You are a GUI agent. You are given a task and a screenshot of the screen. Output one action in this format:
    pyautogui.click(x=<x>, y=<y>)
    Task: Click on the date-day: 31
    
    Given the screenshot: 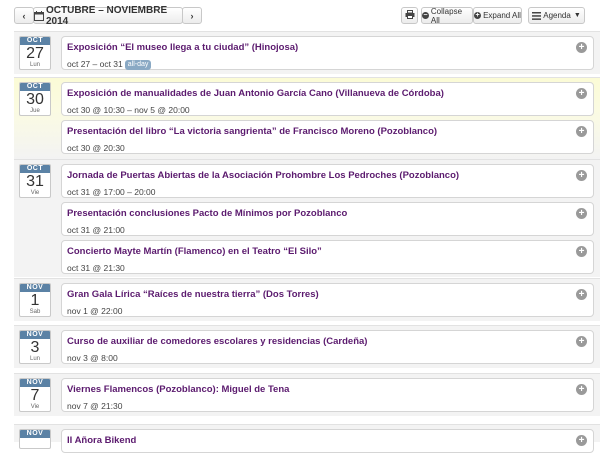 What is the action you would take?
    pyautogui.click(x=35, y=181)
    